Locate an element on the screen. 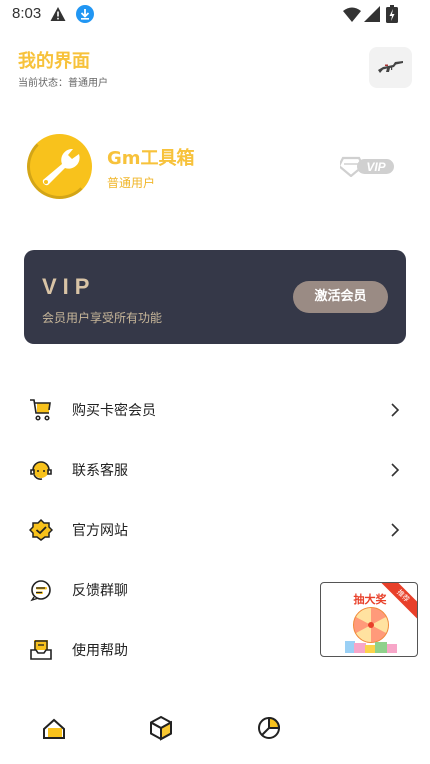 The image size is (430, 764). tool-button is located at coordinates (390, 67).